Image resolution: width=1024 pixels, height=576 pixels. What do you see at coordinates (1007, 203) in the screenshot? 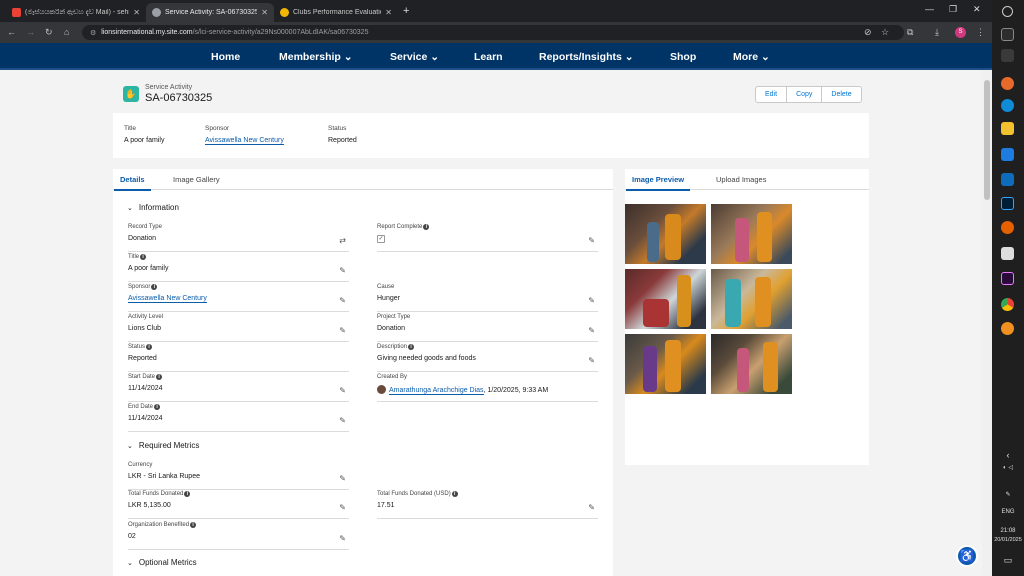
I see `photoshop-icon` at bounding box center [1007, 203].